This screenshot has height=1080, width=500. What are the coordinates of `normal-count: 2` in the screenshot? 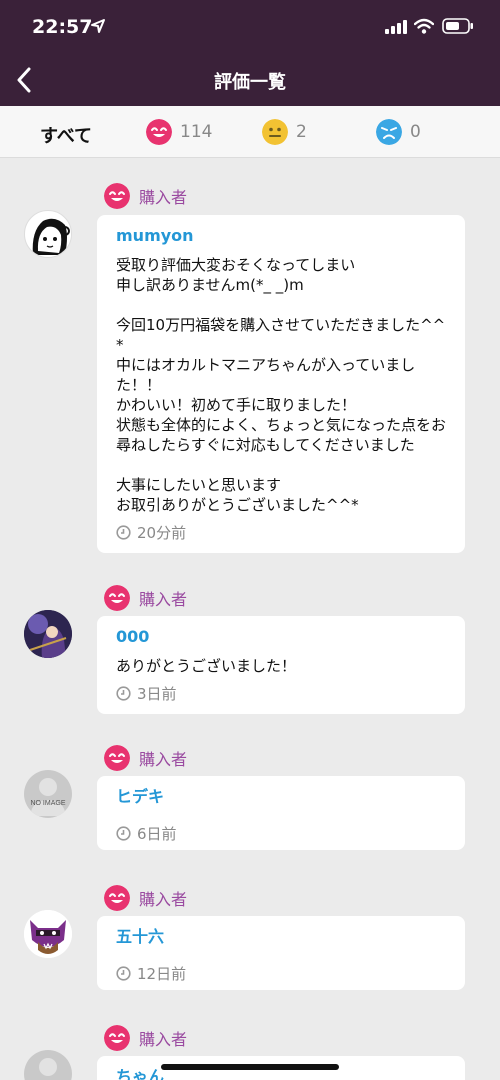 It's located at (301, 132).